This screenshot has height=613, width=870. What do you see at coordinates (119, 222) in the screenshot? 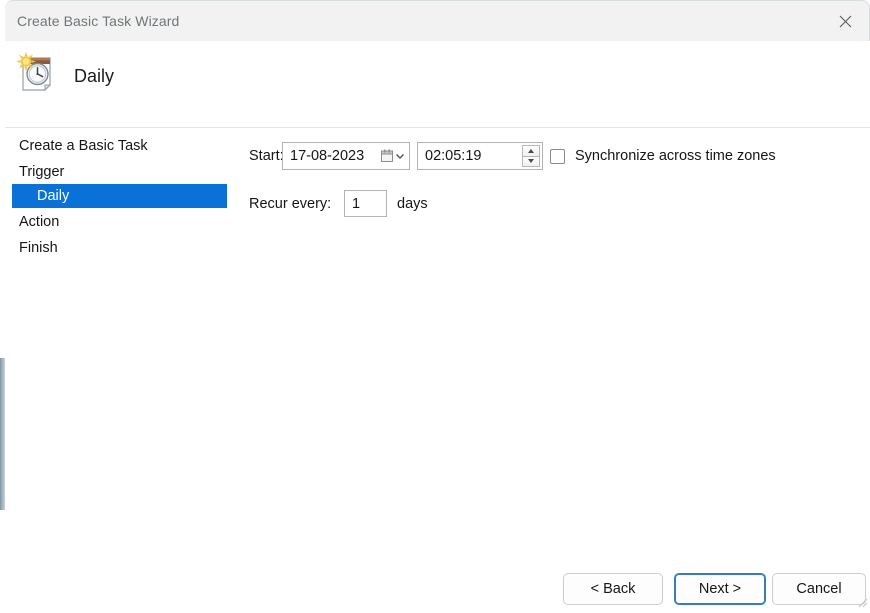
I see `sidebar-item-action: Action` at bounding box center [119, 222].